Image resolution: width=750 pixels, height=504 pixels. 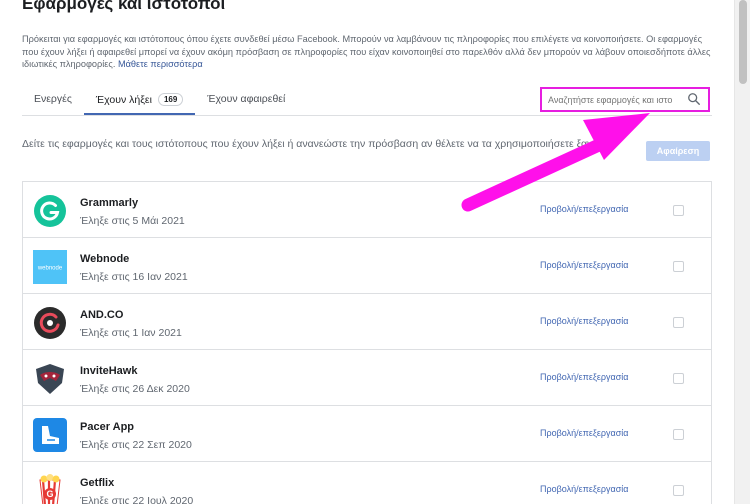 I want to click on app-expired-date: Έληξε στις 22 Ιουλ 2020, so click(x=137, y=499).